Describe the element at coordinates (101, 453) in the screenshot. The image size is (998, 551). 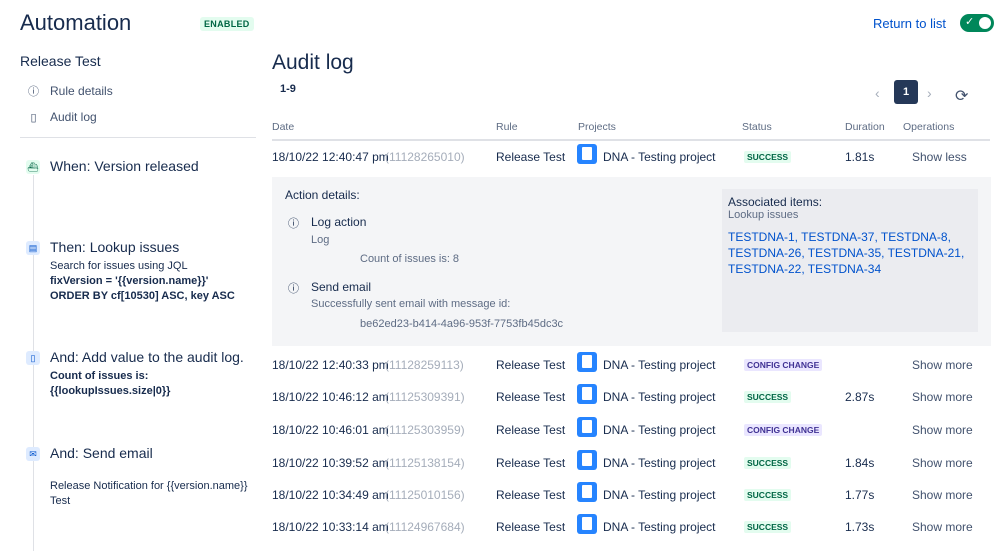
I see `step-title: And: Send email` at that location.